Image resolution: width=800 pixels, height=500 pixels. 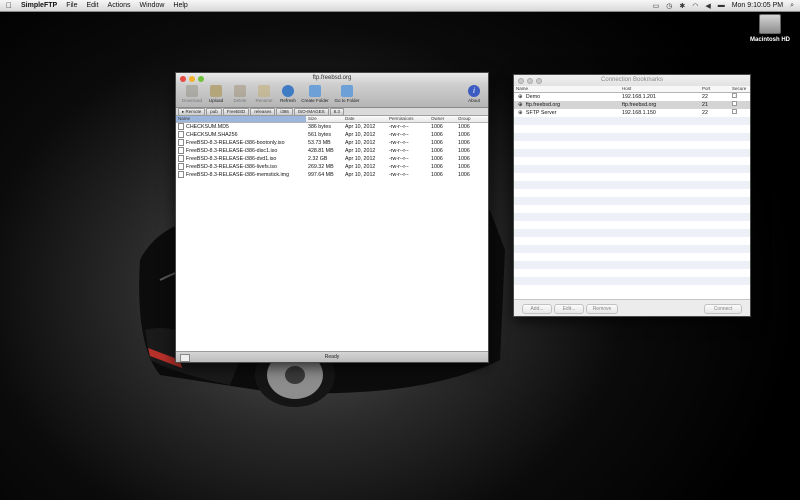 I want to click on file-name: FreeBSD-8.3-RELEASE-i386-livefs.iso, so click(x=231, y=167).